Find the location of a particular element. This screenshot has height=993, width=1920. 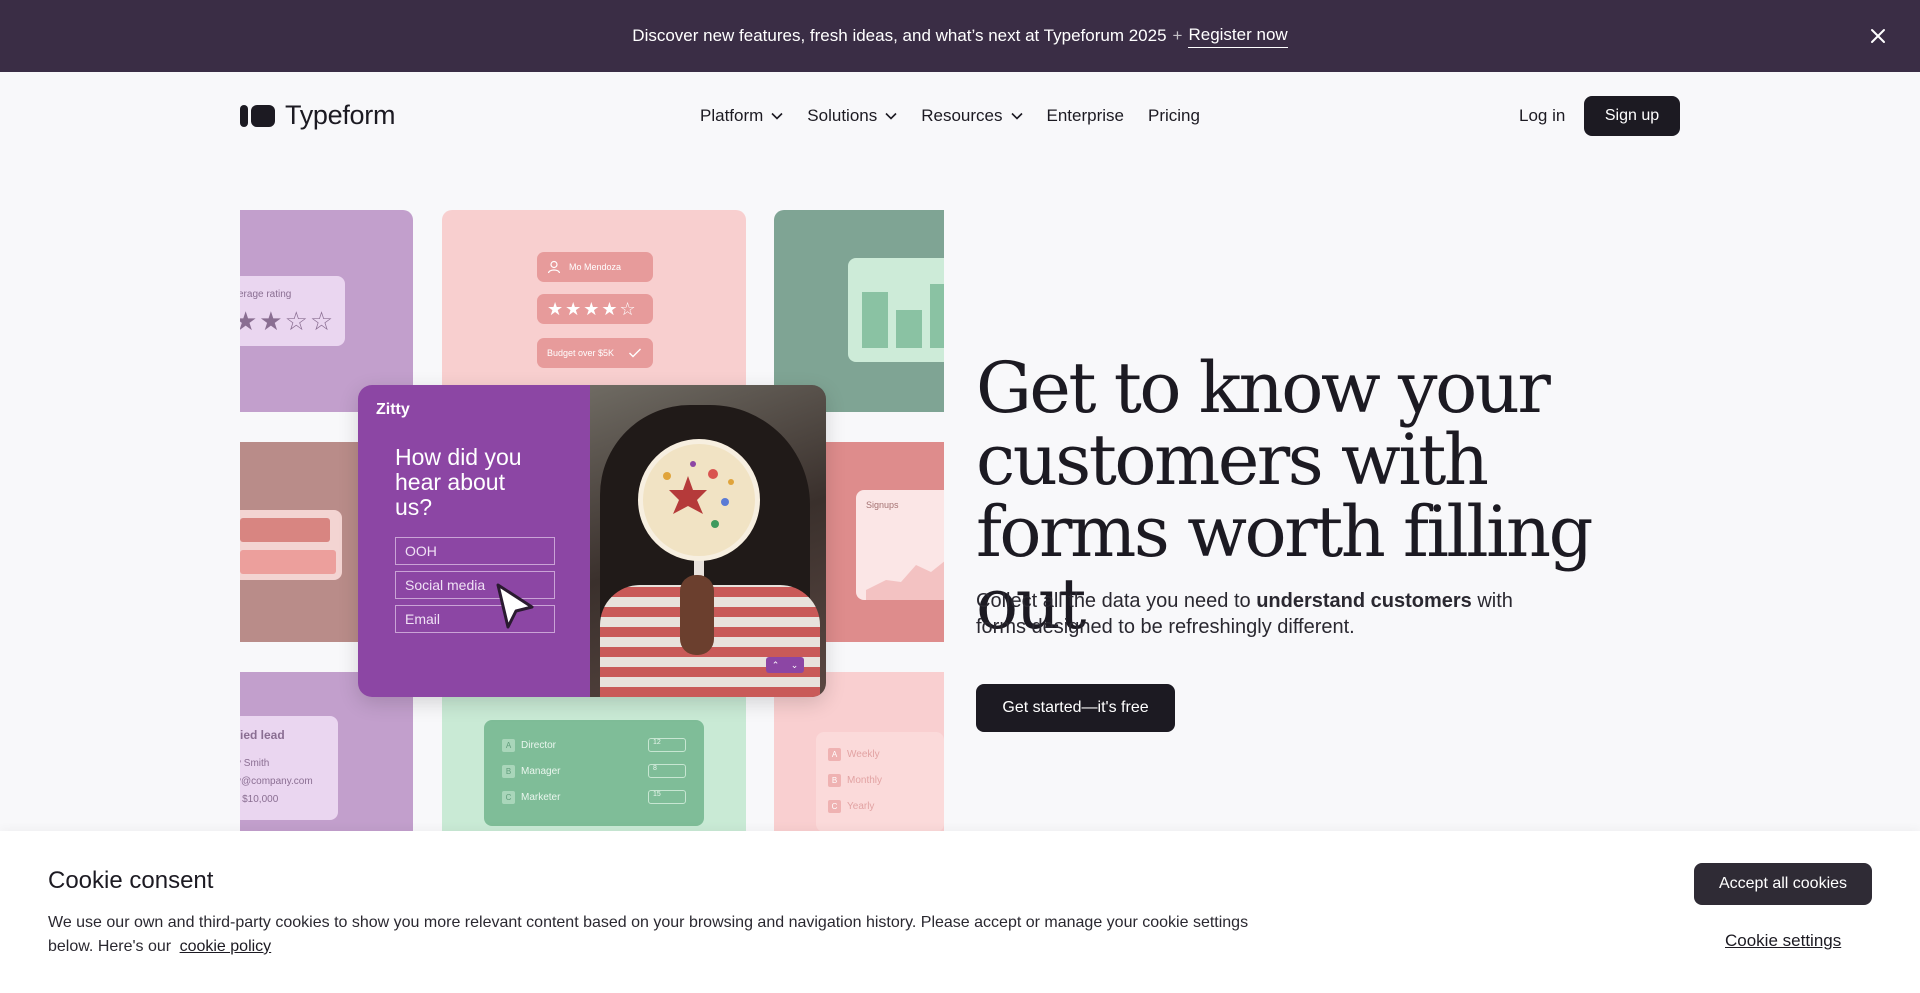

typeform-logo: Typeform is located at coordinates (317, 115).